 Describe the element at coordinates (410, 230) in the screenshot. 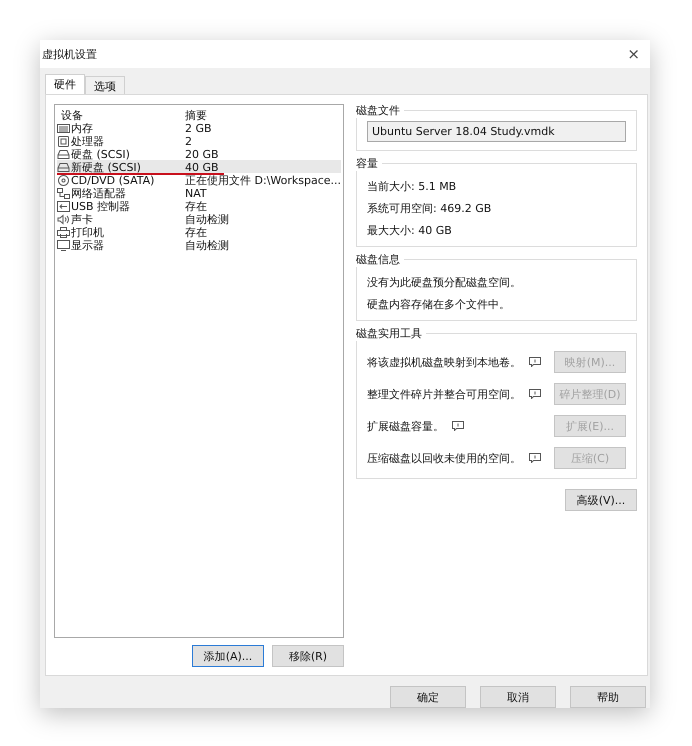

I see `capacity-text: 最大大小: 40 GB` at that location.